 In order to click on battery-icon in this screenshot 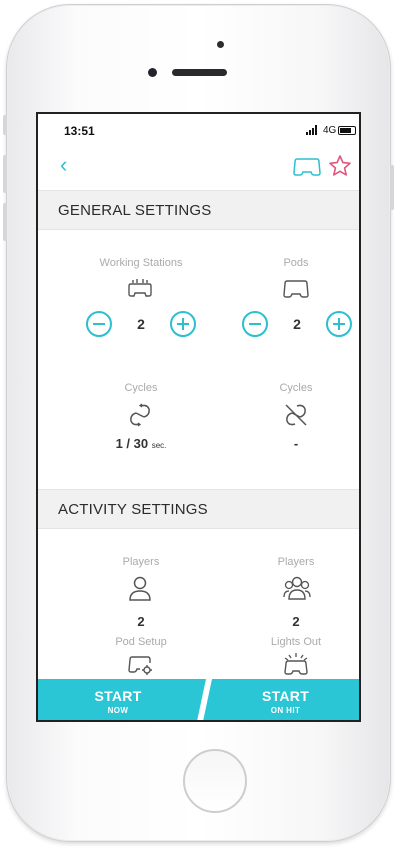, I will do `click(347, 130)`.